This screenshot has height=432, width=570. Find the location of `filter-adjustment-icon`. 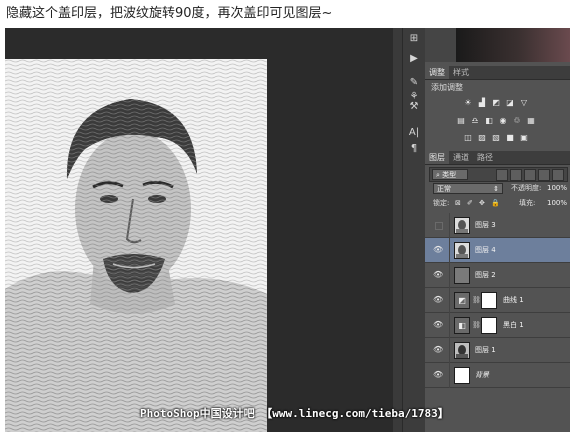

filter-adjustment-icon is located at coordinates (516, 175).